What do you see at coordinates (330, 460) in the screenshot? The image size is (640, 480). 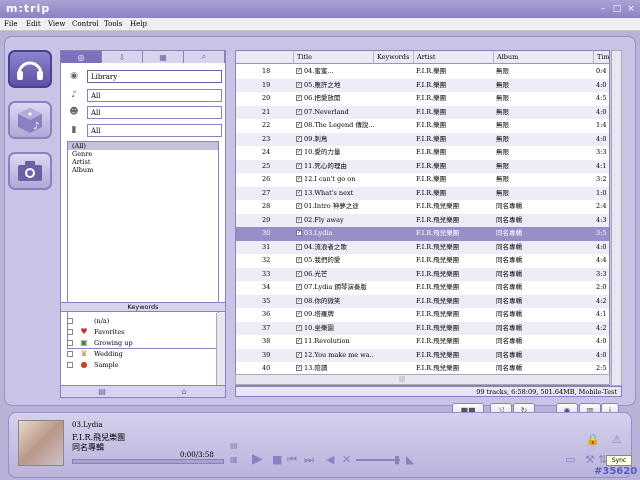 I see `speaker-icon: ◀` at bounding box center [330, 460].